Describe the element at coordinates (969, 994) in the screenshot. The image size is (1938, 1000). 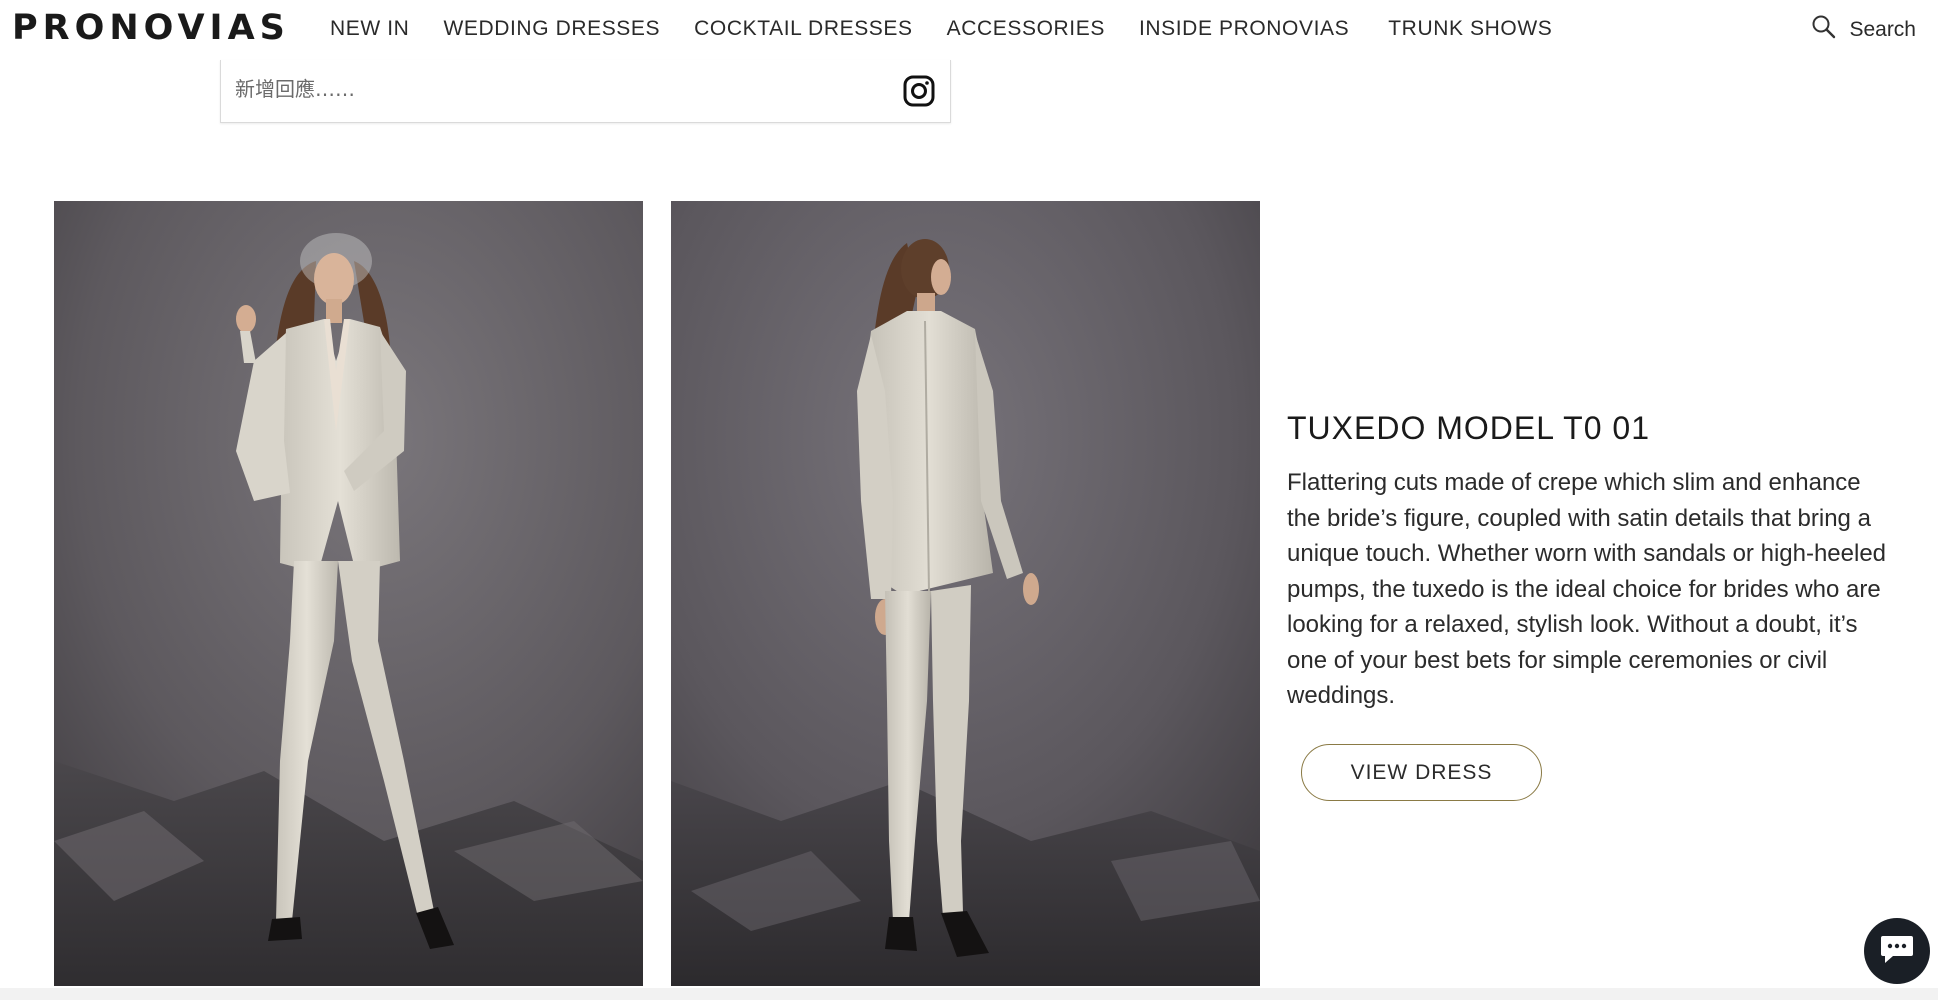
I see `bottom-strip` at that location.